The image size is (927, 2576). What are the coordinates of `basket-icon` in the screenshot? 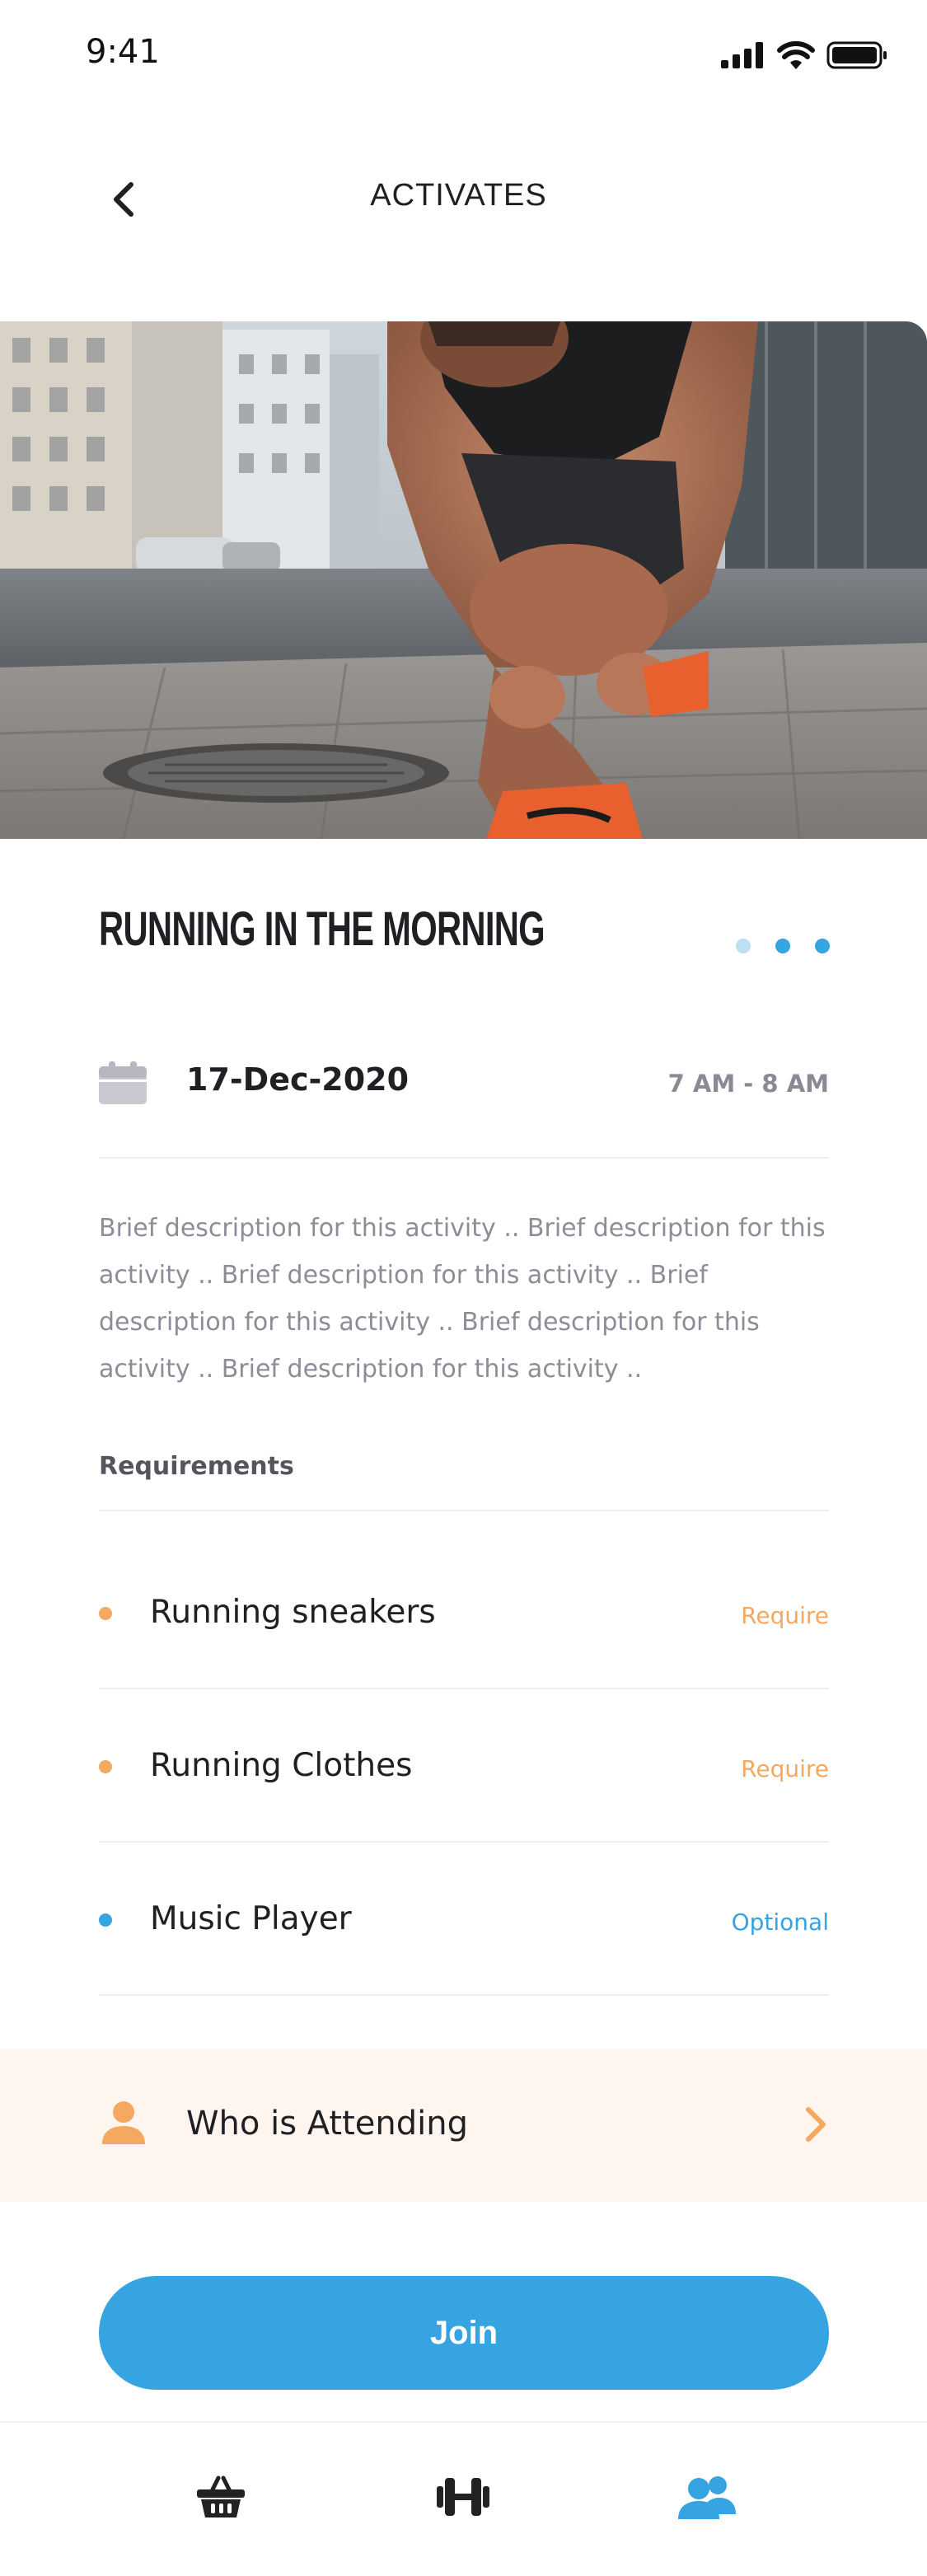 It's located at (221, 2496).